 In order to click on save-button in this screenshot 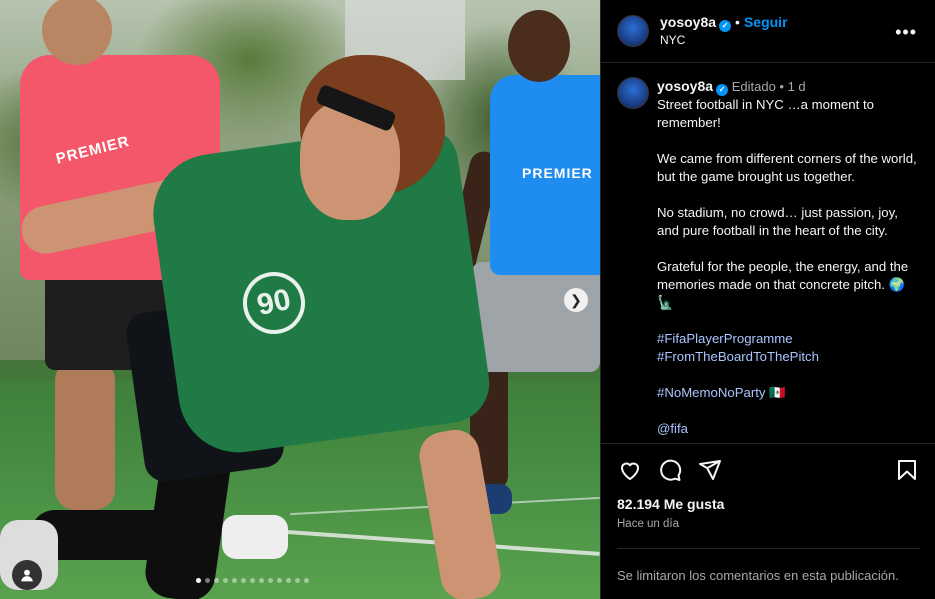, I will do `click(907, 470)`.